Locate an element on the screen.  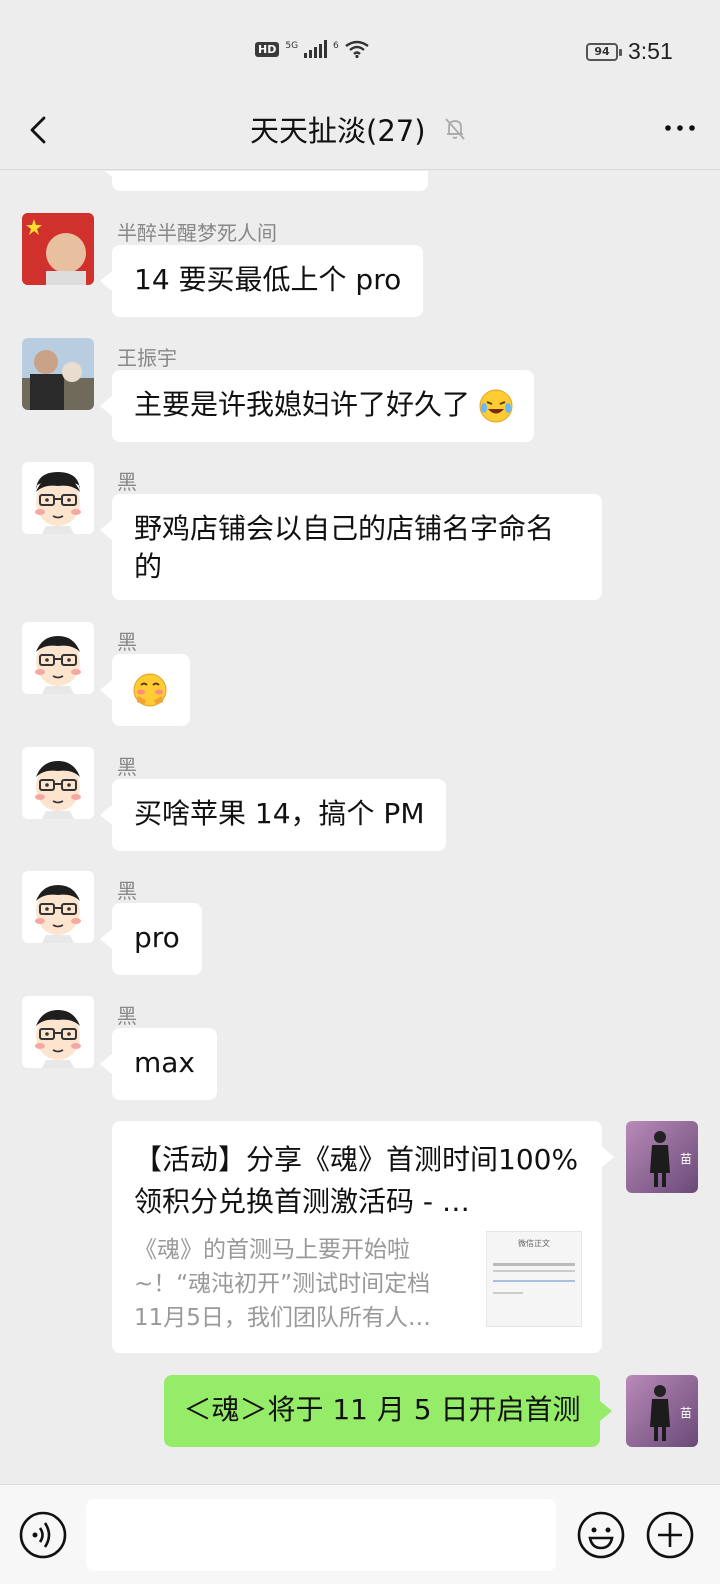
shy-face-emoji-icon is located at coordinates (150, 690).